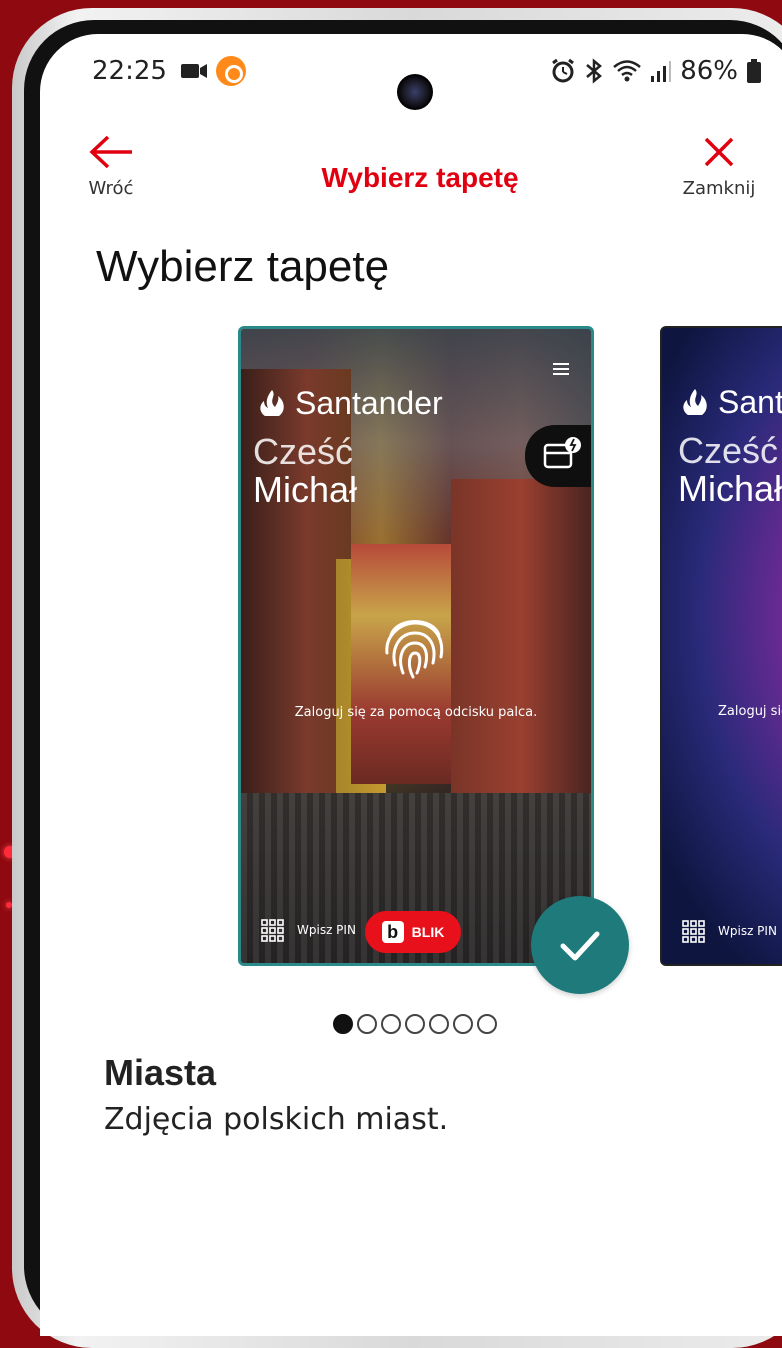  What do you see at coordinates (160, 1072) in the screenshot?
I see `wallpaper-name: Miasta` at bounding box center [160, 1072].